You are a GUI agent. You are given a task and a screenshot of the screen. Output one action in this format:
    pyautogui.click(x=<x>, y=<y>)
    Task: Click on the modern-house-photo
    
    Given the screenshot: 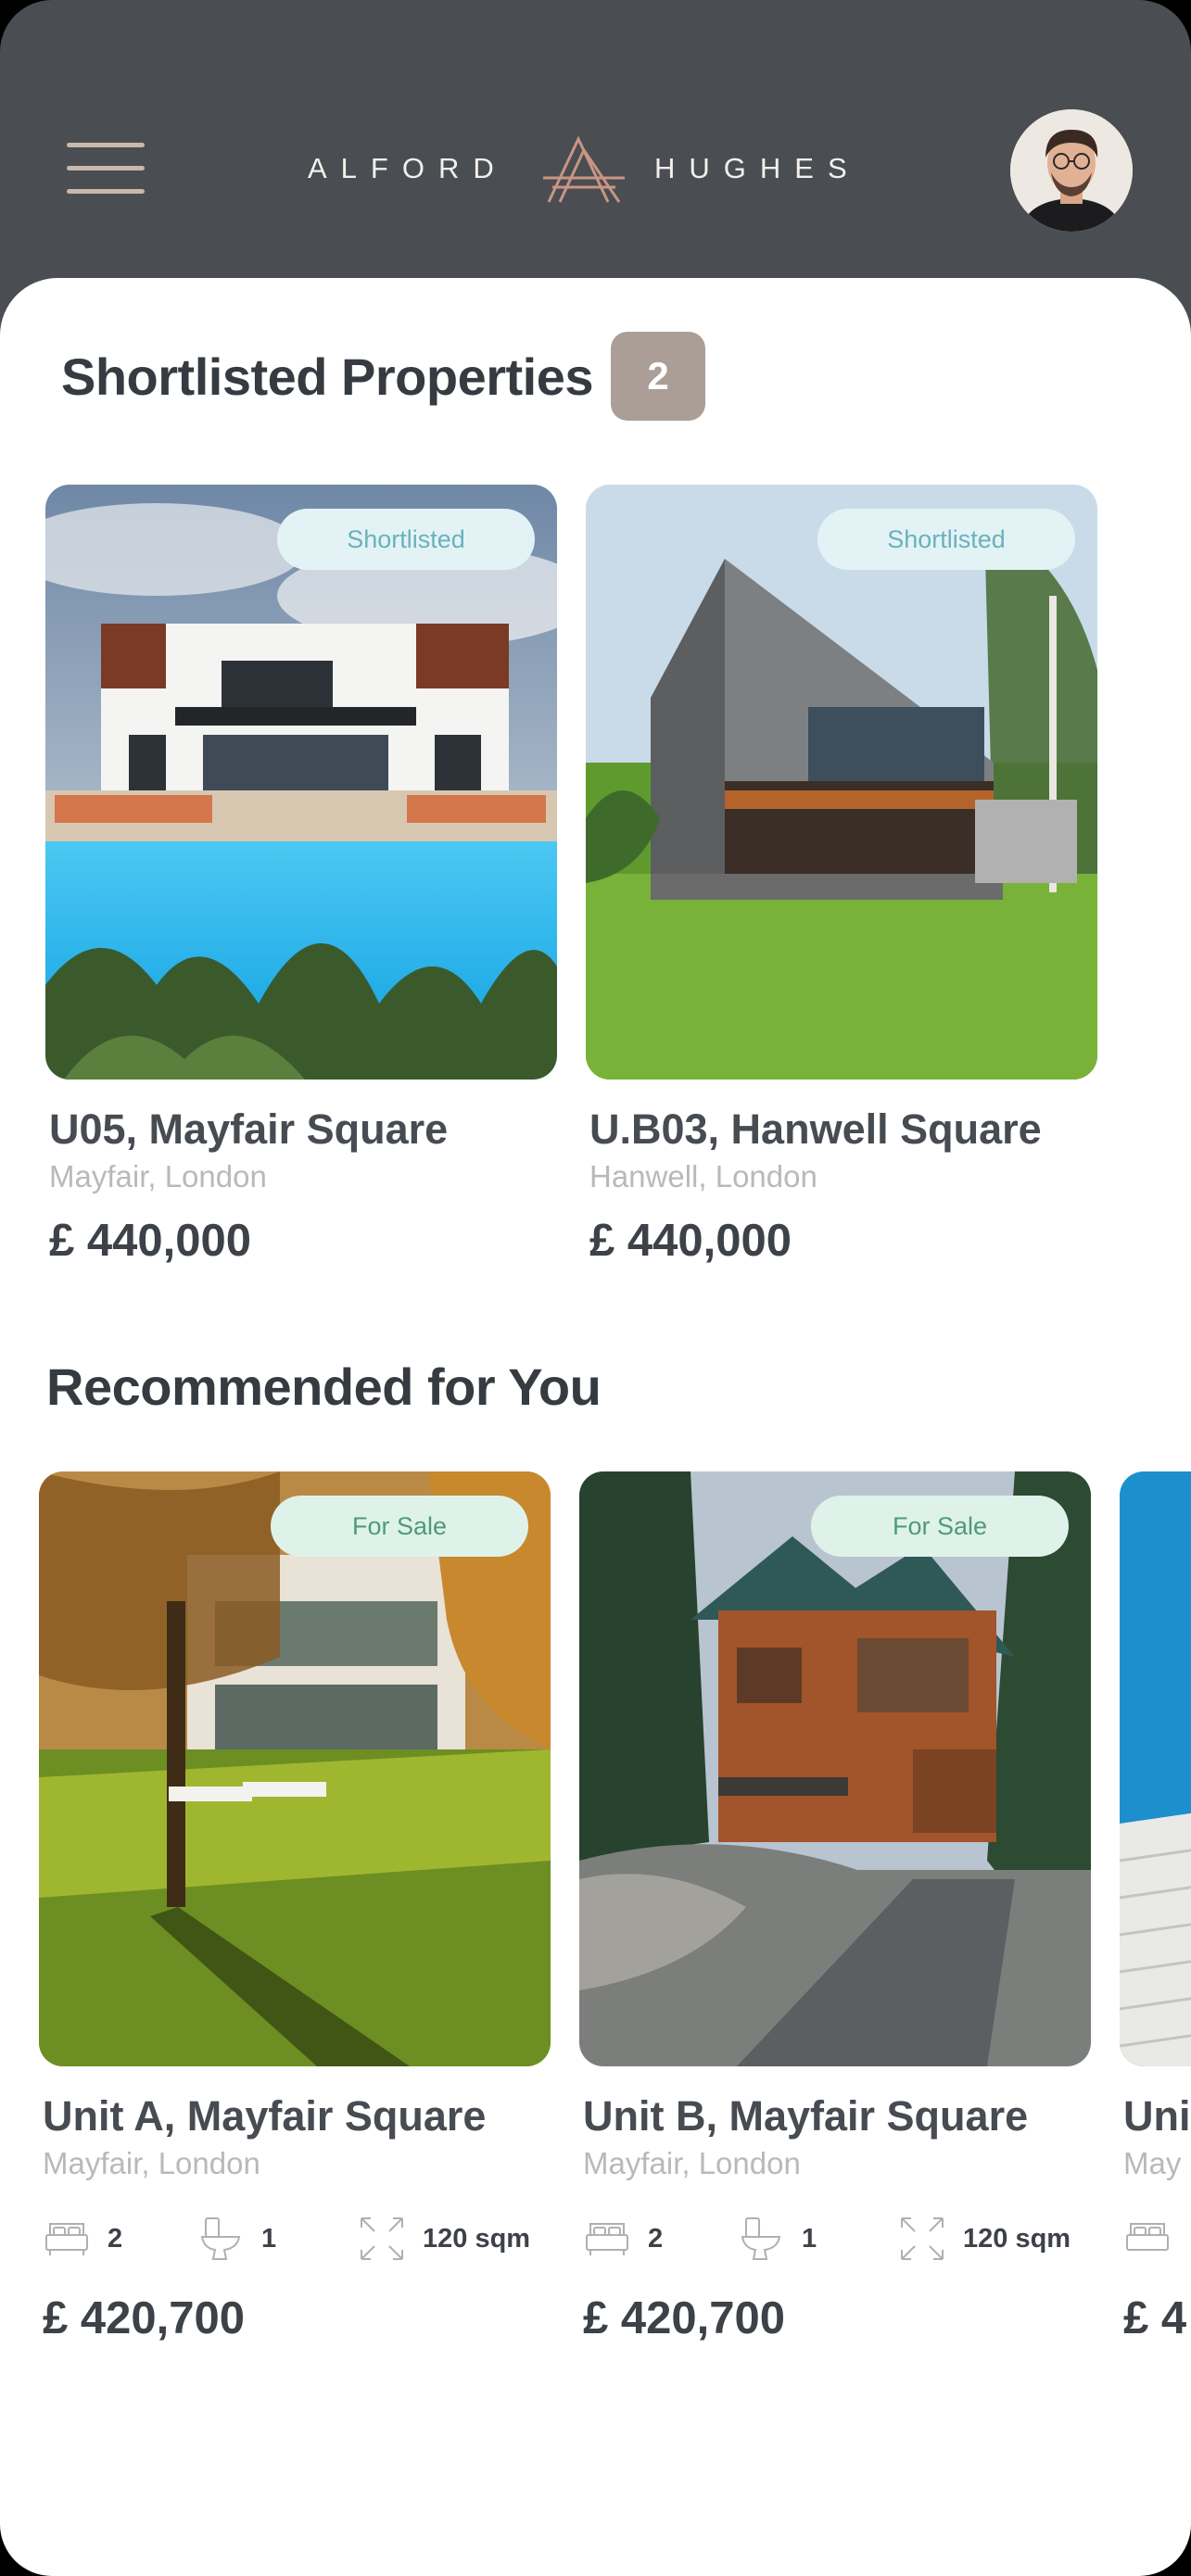 What is the action you would take?
    pyautogui.click(x=841, y=782)
    